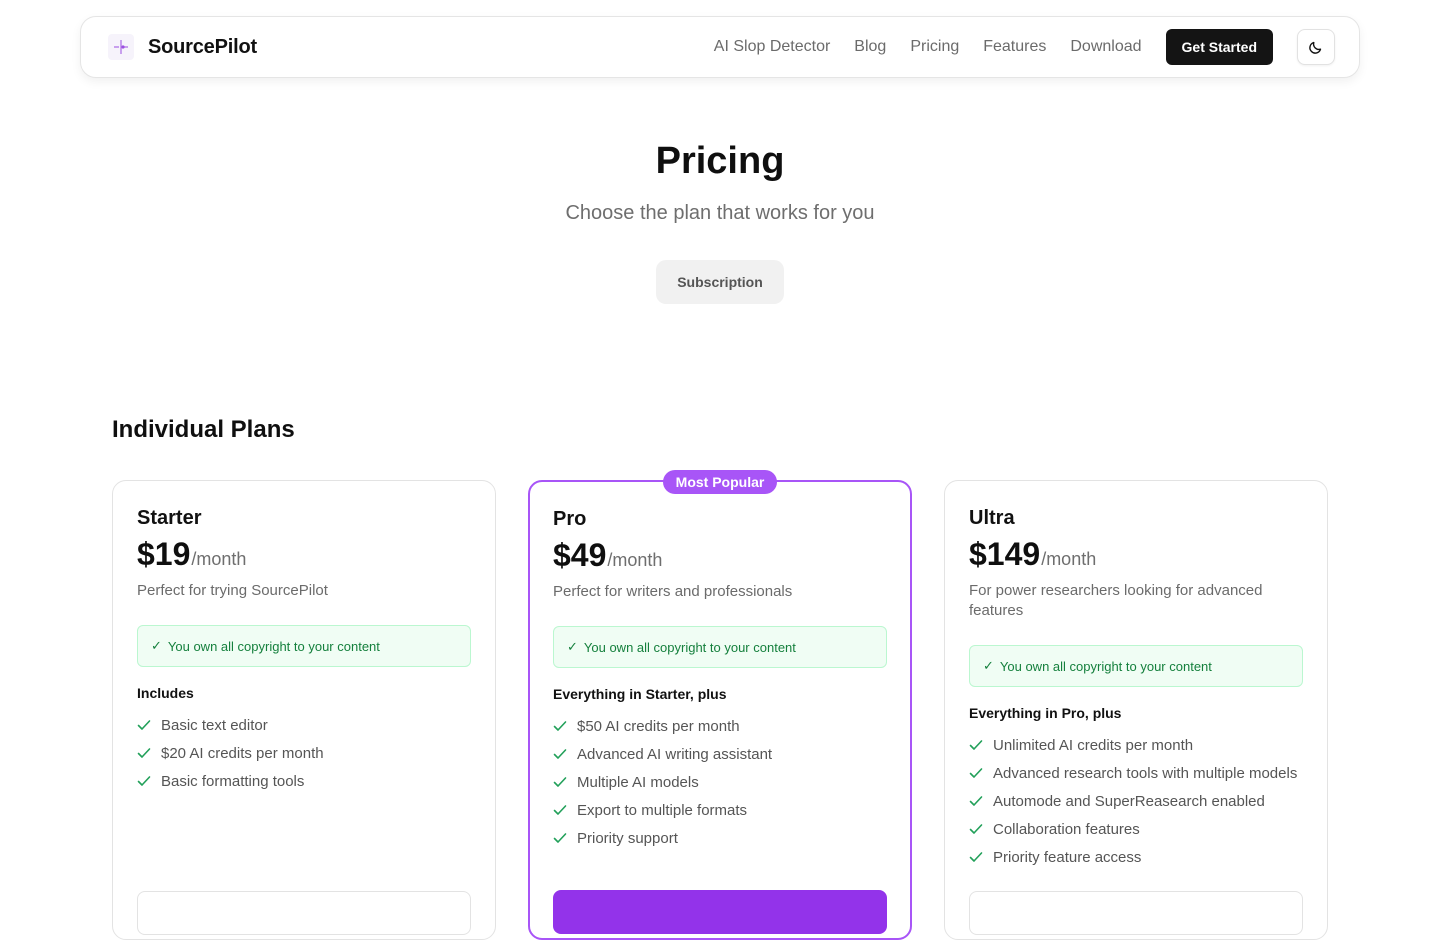 This screenshot has width=1440, height=940. What do you see at coordinates (580, 555) in the screenshot?
I see `plan-price: $49` at bounding box center [580, 555].